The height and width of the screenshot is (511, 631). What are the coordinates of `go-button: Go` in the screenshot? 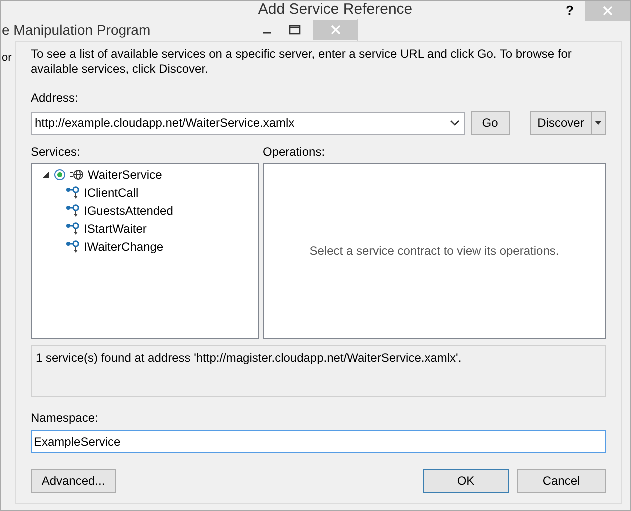 It's located at (490, 123).